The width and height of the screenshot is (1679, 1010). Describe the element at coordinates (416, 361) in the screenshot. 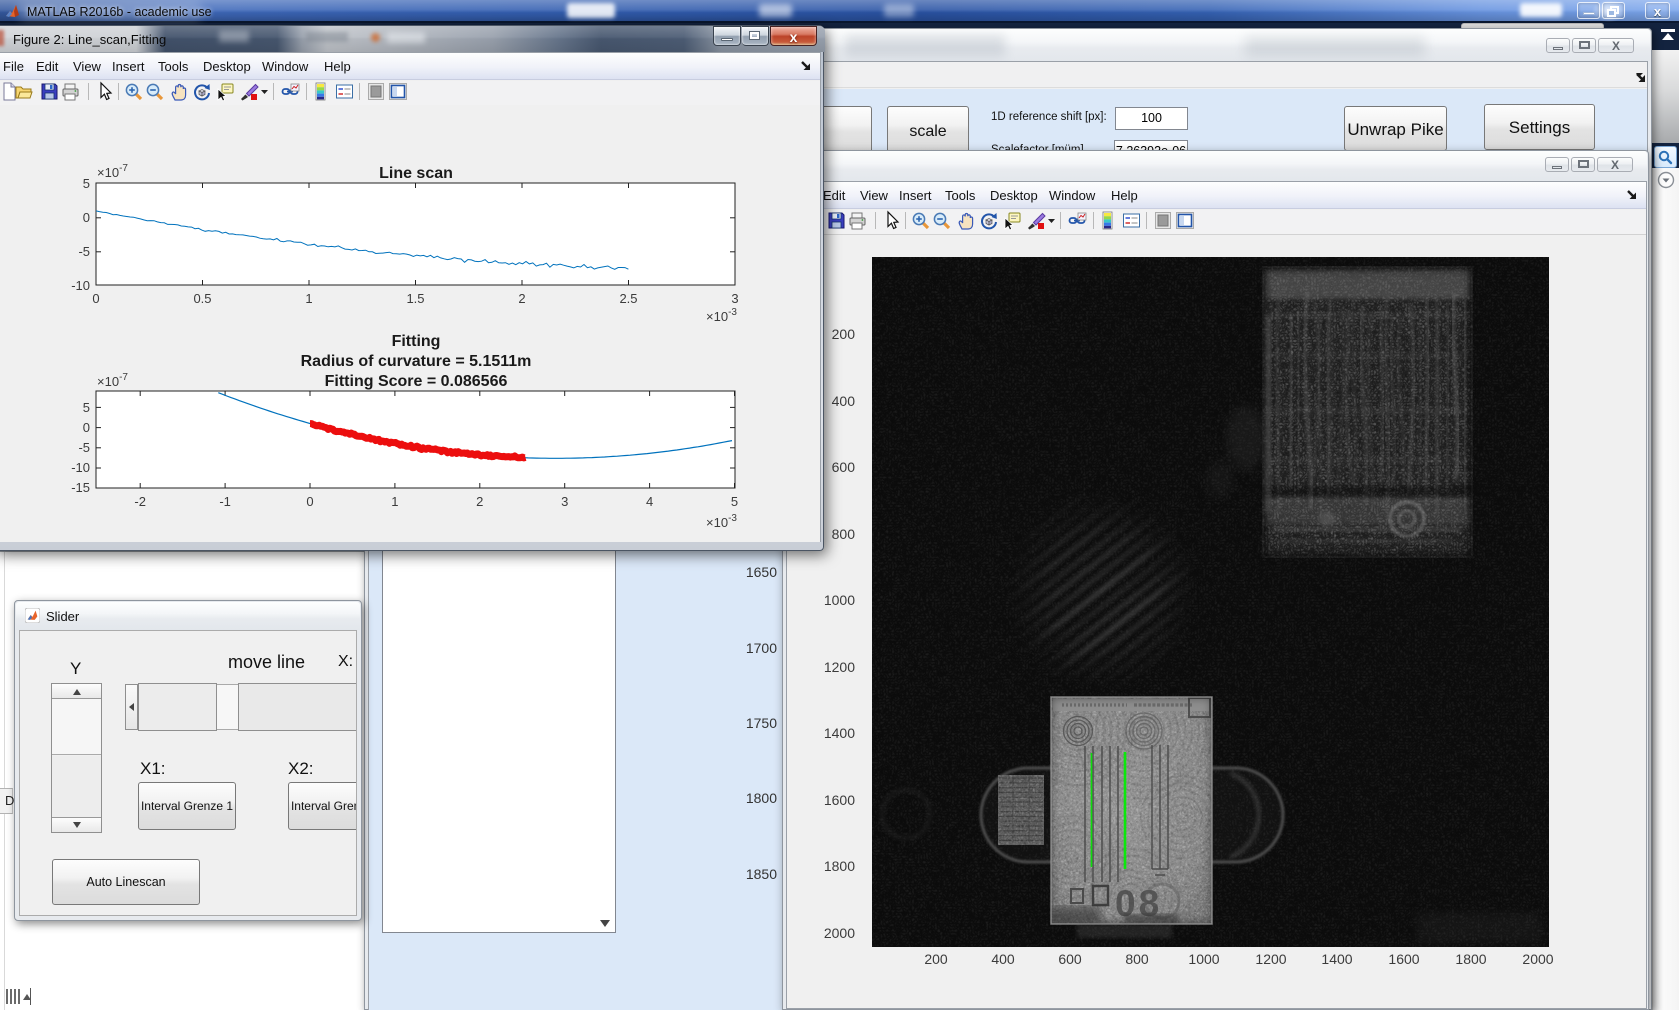

I see `svg-text: Radius of curvature = 5.1511m` at that location.